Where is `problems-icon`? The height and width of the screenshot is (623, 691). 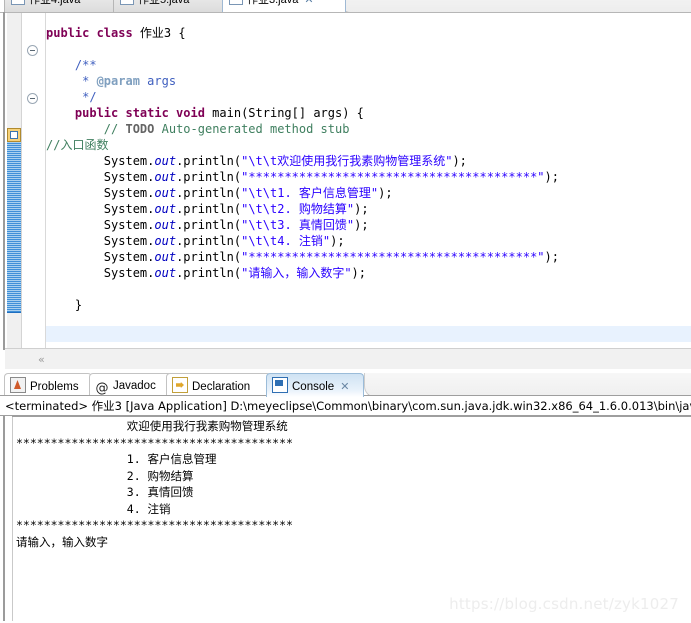
problems-icon is located at coordinates (18, 385).